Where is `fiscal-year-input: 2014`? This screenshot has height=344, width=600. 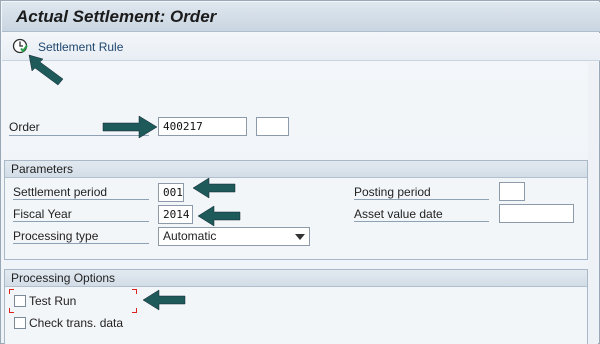
fiscal-year-input: 2014 is located at coordinates (175, 214).